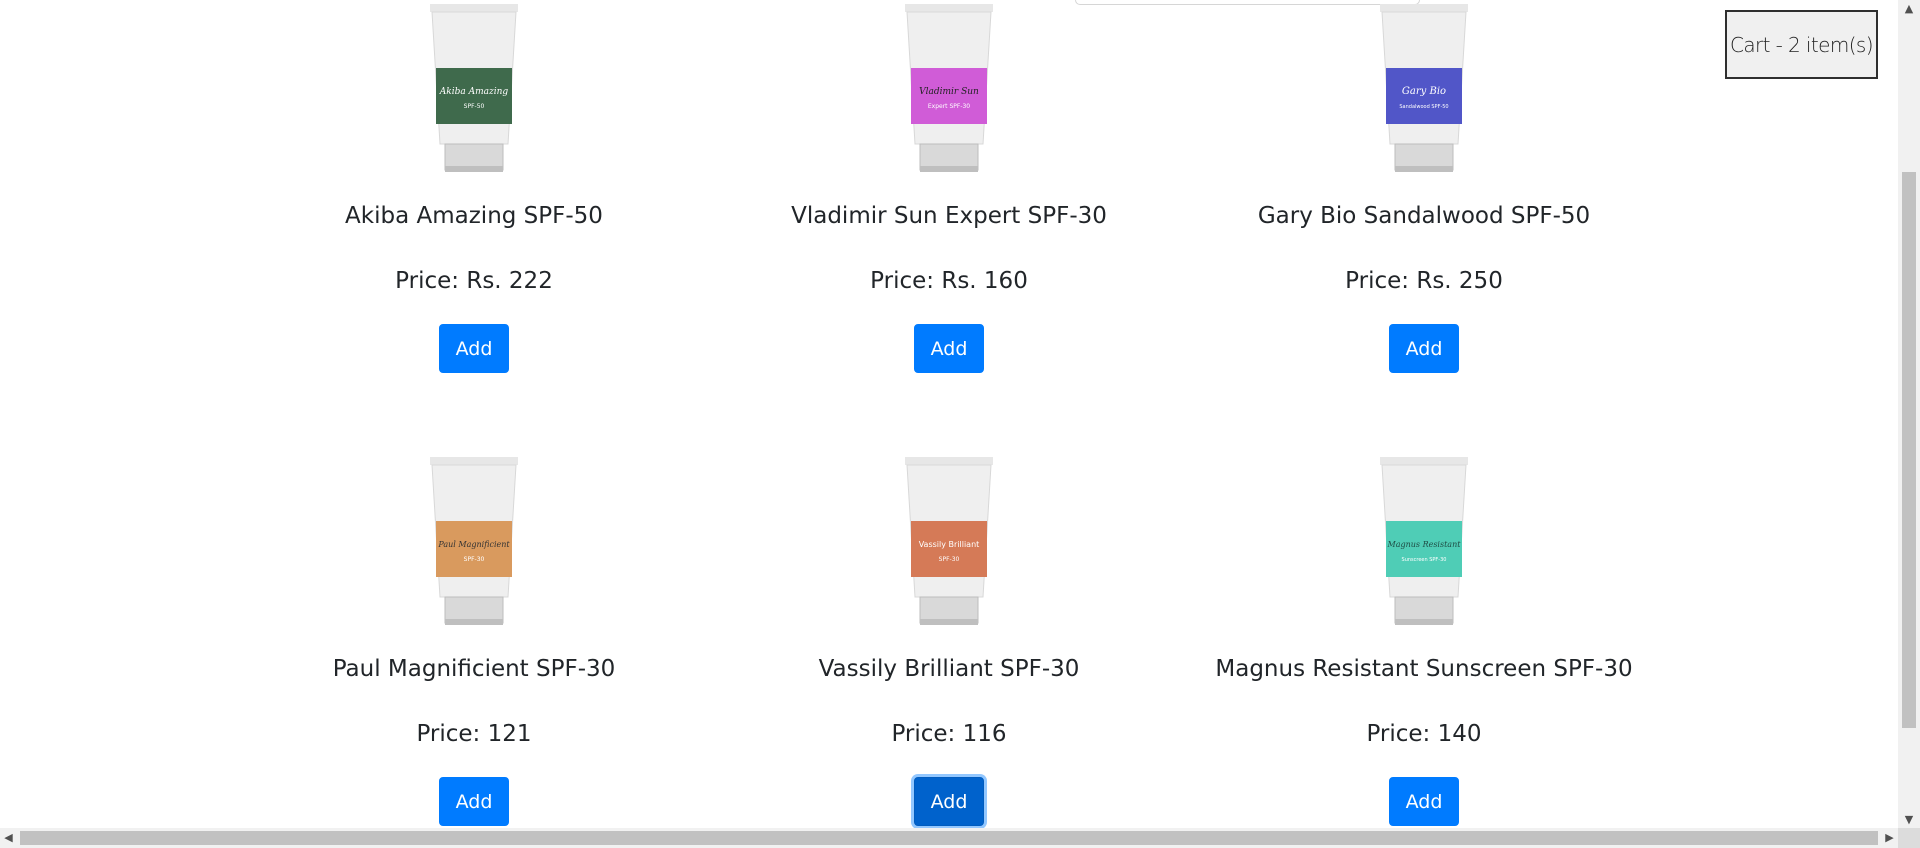 The height and width of the screenshot is (848, 1920). What do you see at coordinates (474, 281) in the screenshot?
I see `product-price: Price: Rs. 222` at bounding box center [474, 281].